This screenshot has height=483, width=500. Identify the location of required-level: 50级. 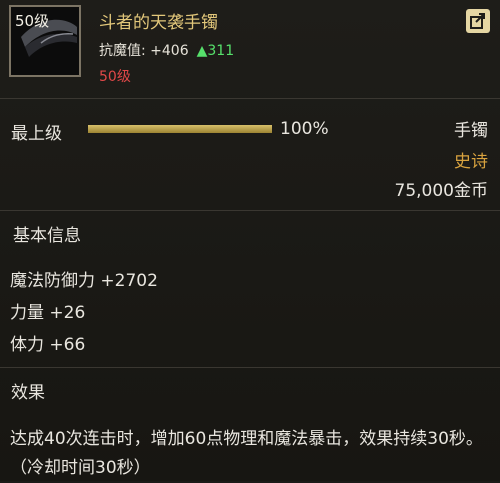
(115, 77).